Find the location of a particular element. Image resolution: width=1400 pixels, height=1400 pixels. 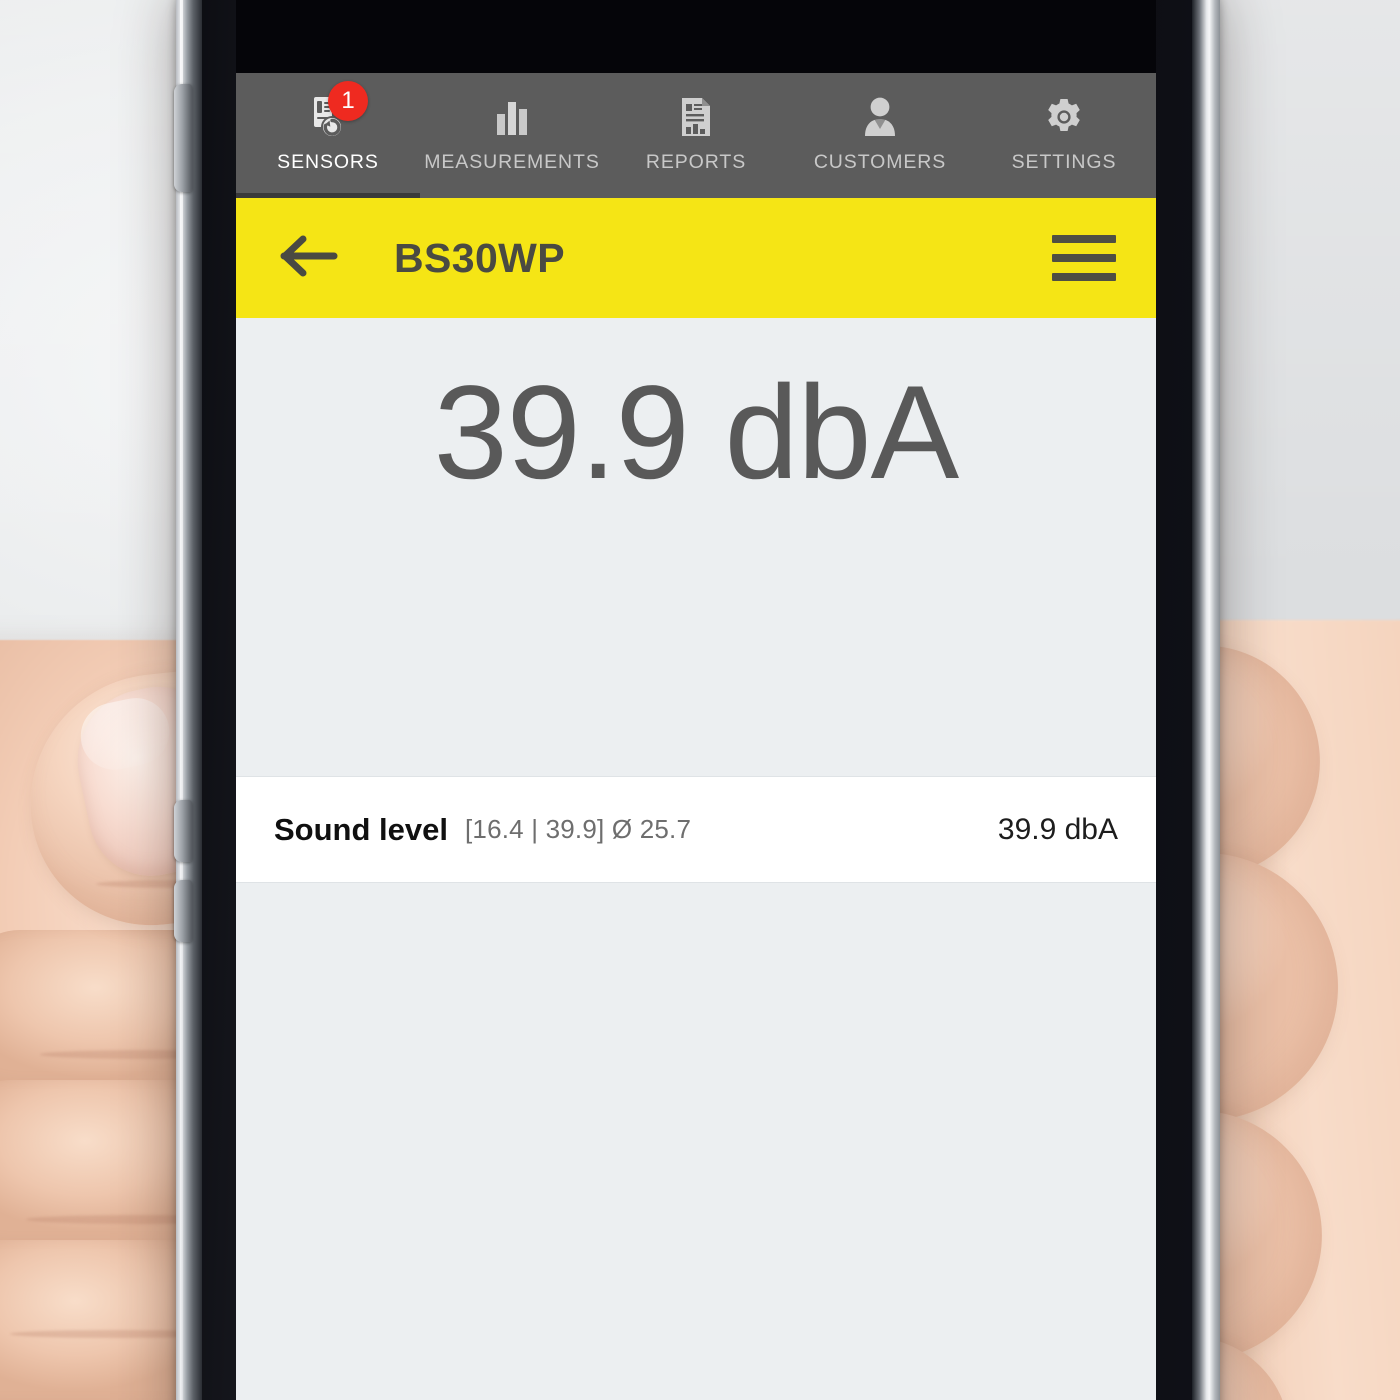

tab-sensors: 1 SENSORS is located at coordinates (328, 135).